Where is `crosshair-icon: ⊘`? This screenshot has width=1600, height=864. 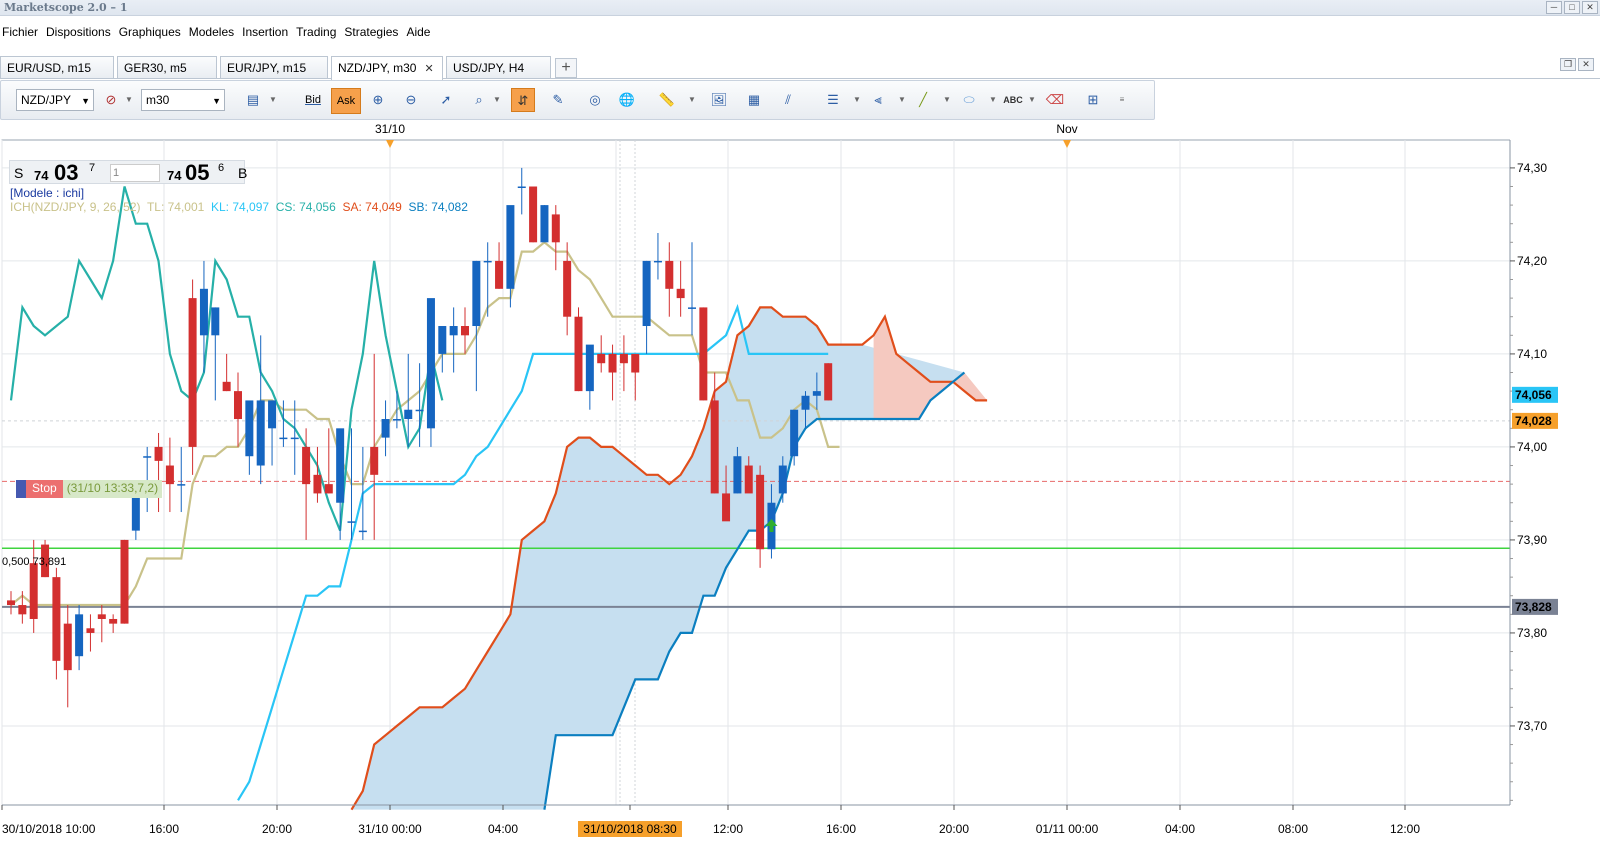
crosshair-icon: ⊘ is located at coordinates (111, 100).